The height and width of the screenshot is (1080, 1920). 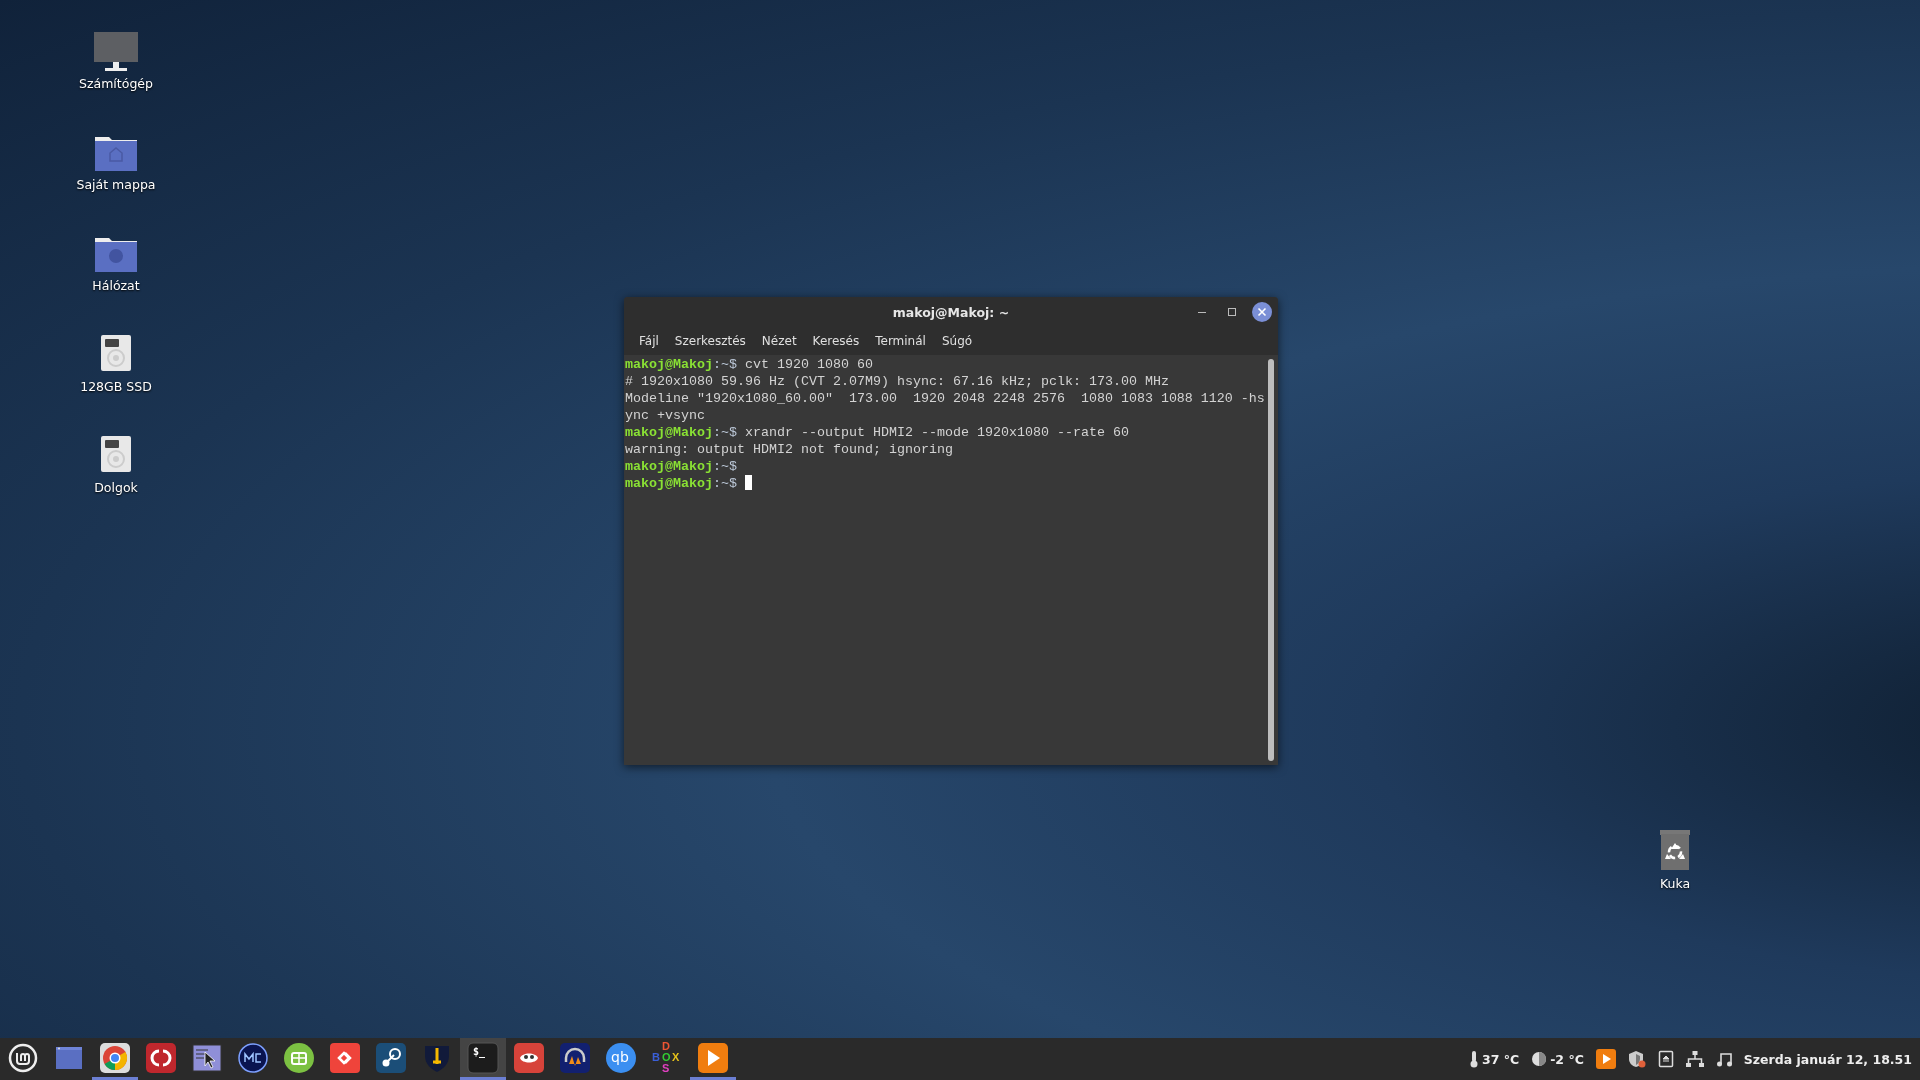 What do you see at coordinates (23, 1057) in the screenshot?
I see `mint-logo-icon` at bounding box center [23, 1057].